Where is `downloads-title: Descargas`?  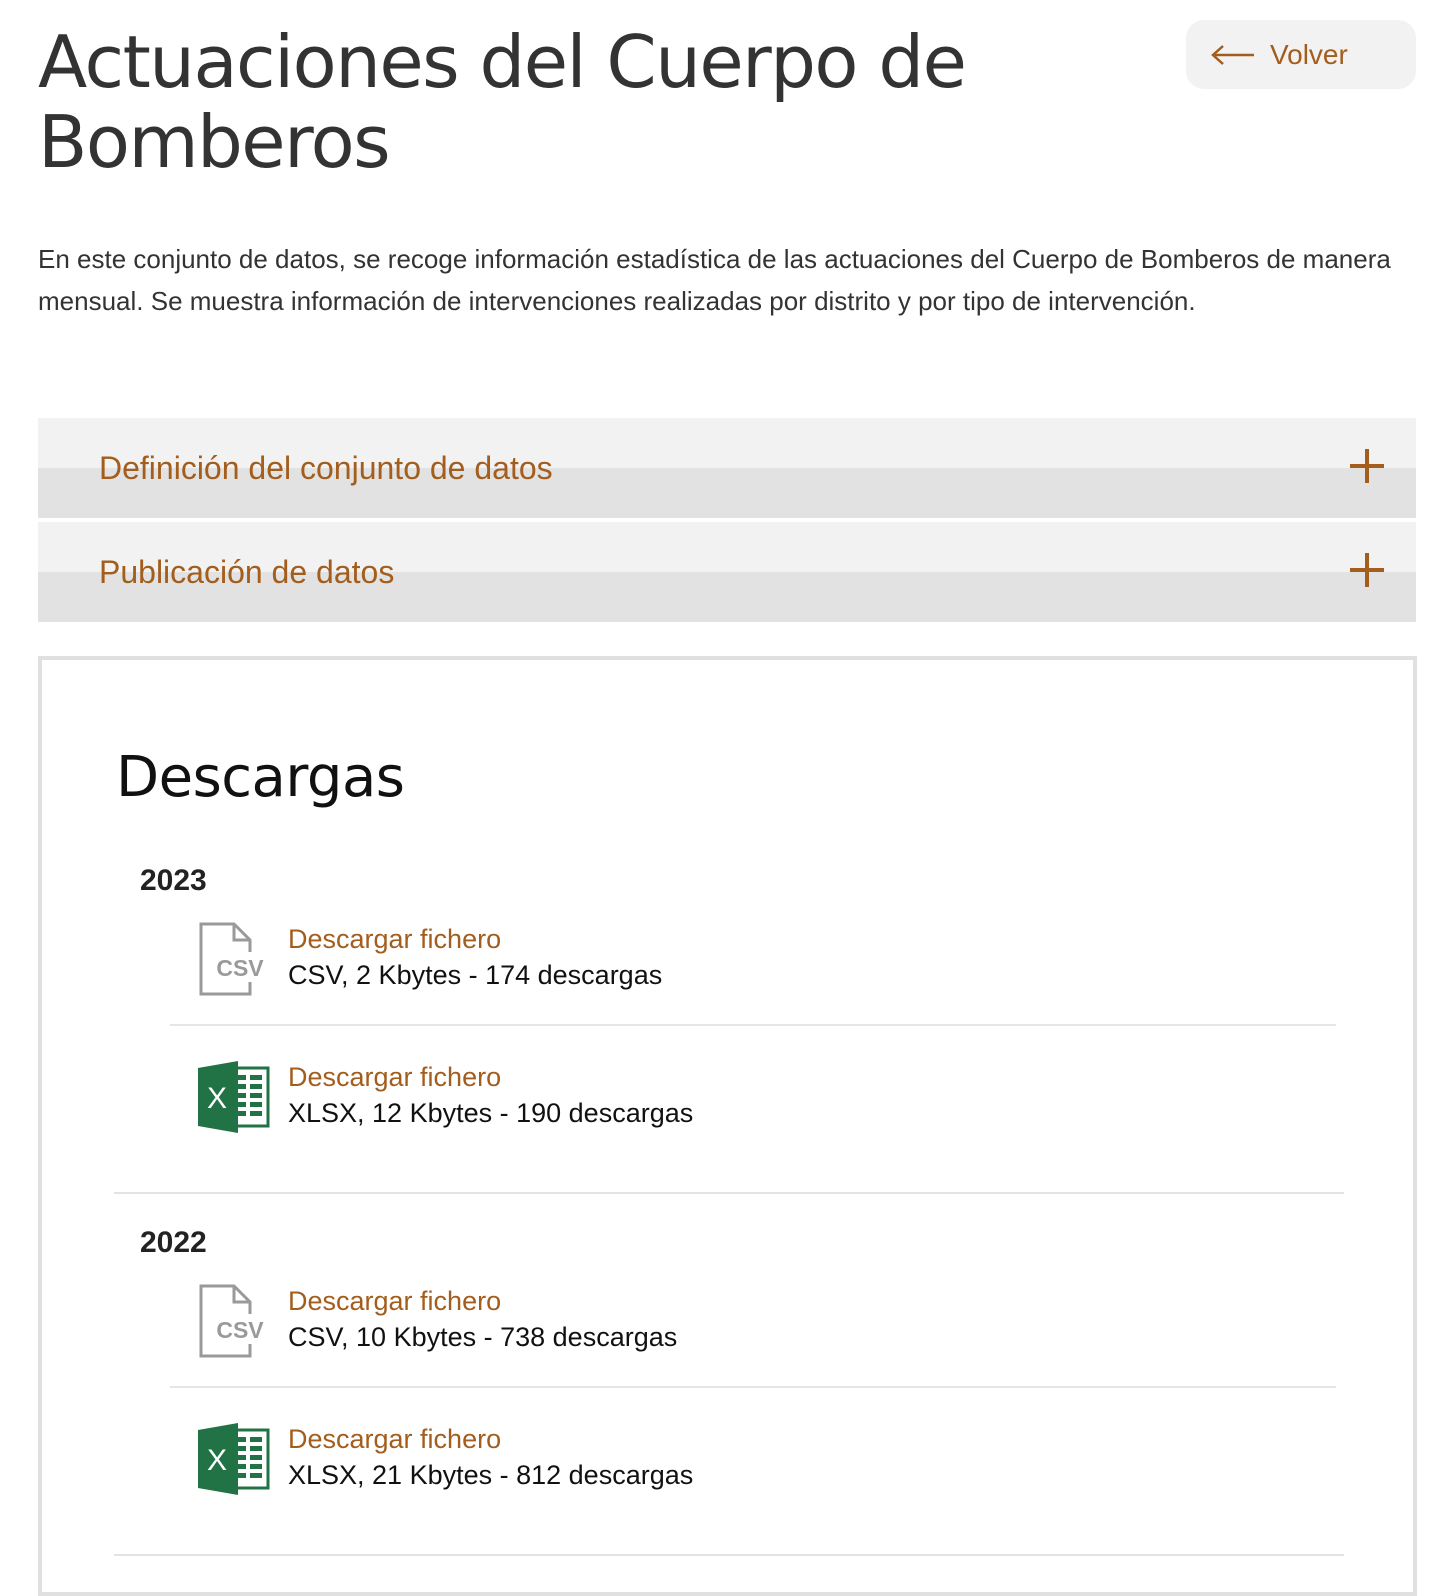 downloads-title: Descargas is located at coordinates (260, 777).